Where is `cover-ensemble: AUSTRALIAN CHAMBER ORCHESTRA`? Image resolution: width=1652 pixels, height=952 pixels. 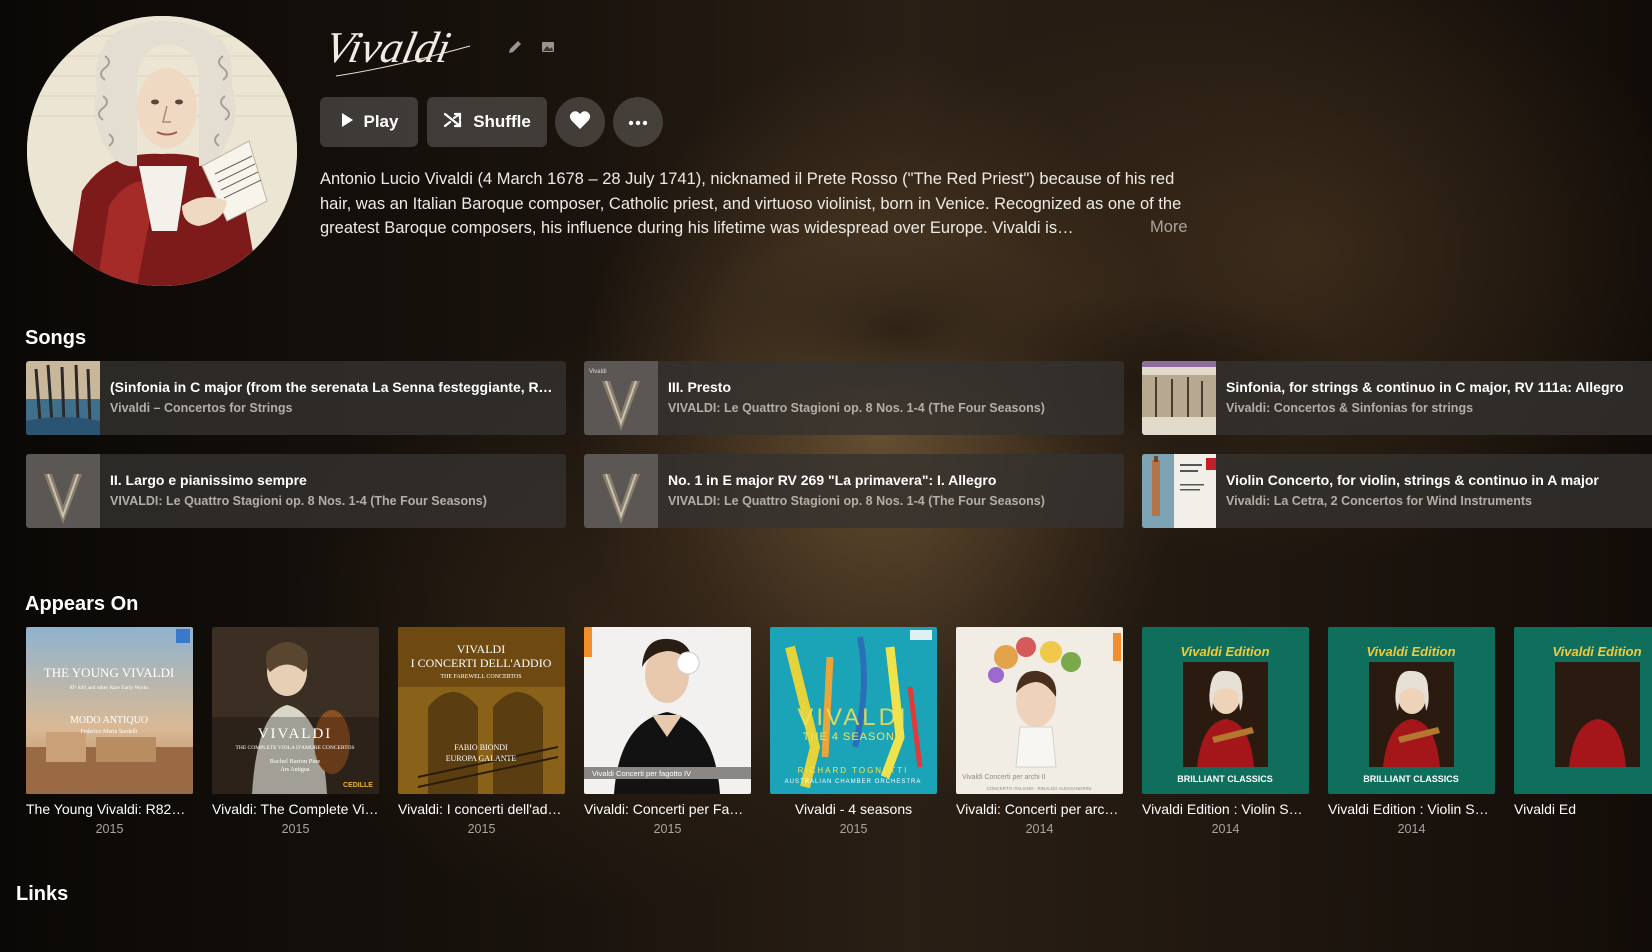 cover-ensemble: AUSTRALIAN CHAMBER ORCHESTRA is located at coordinates (853, 782).